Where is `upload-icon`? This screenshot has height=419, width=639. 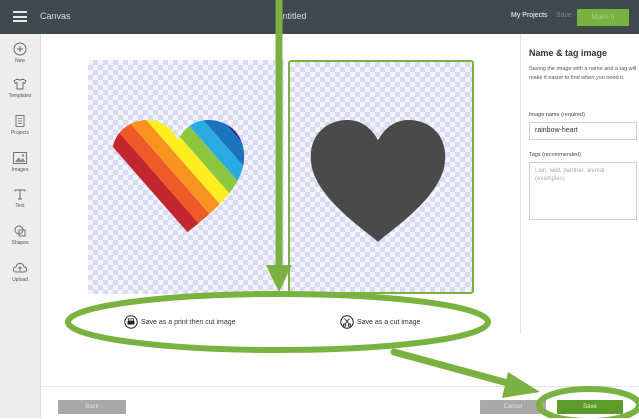 upload-icon is located at coordinates (19, 268).